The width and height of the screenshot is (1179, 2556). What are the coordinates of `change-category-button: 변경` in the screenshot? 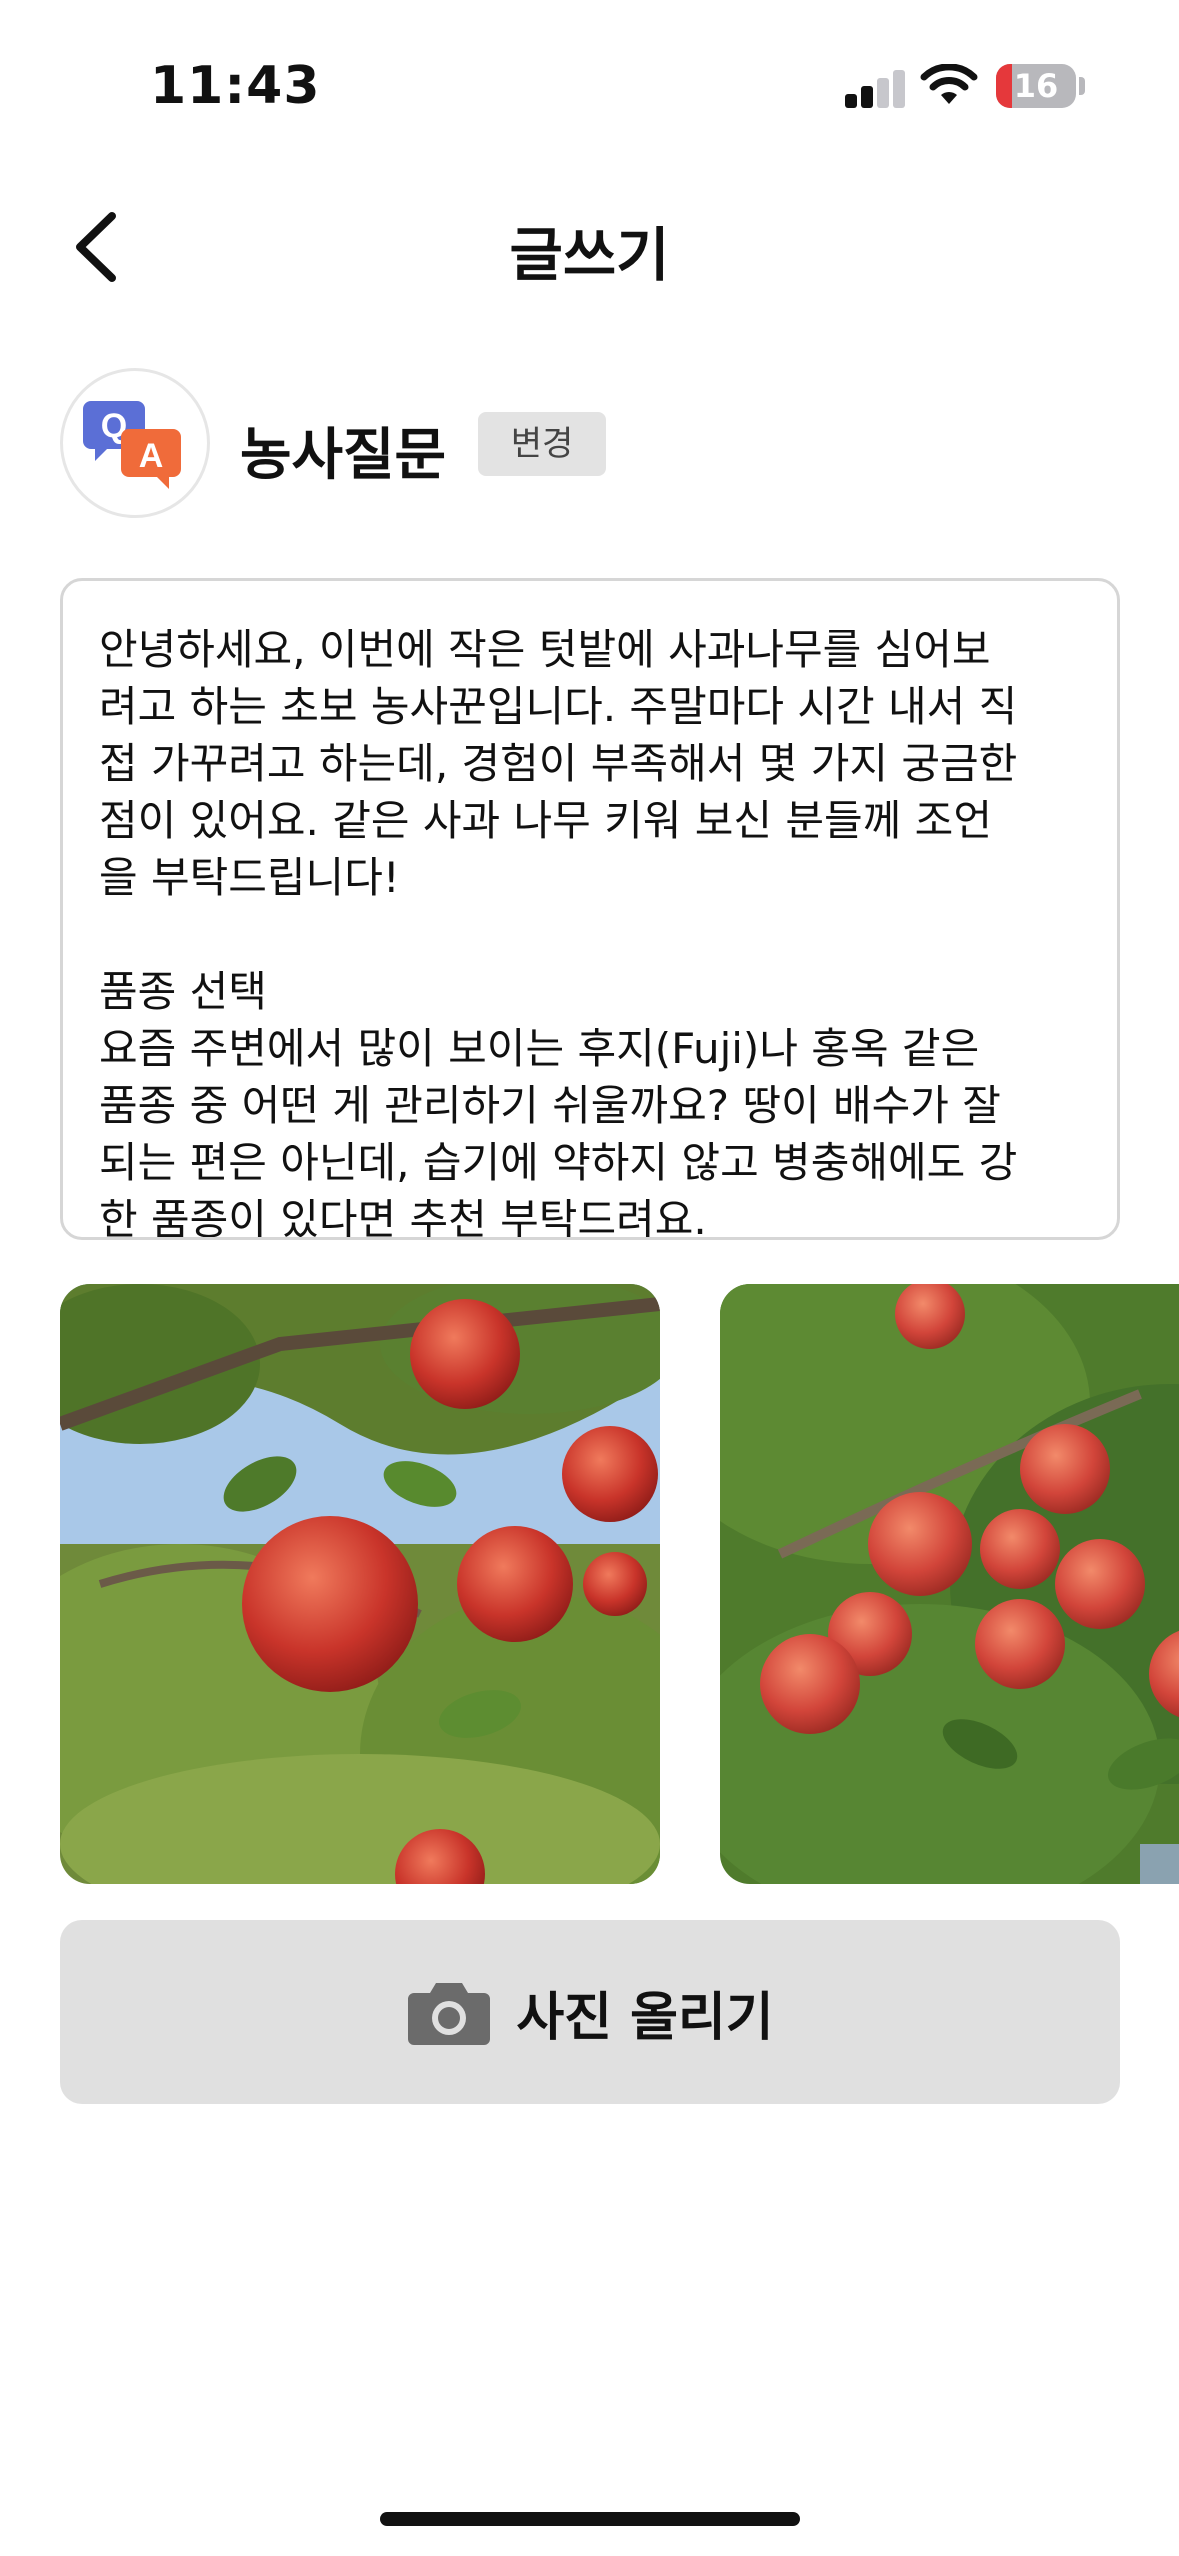 It's located at (542, 444).